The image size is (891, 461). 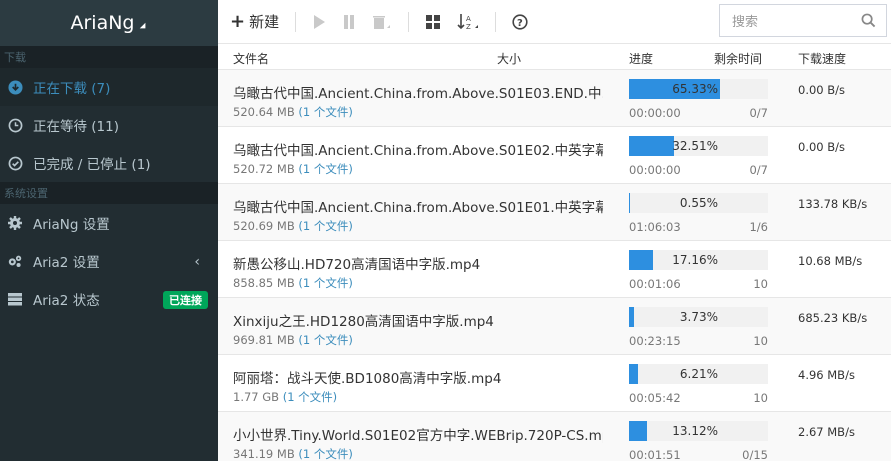 I want to click on task-size: 858.85 MB, so click(x=264, y=283).